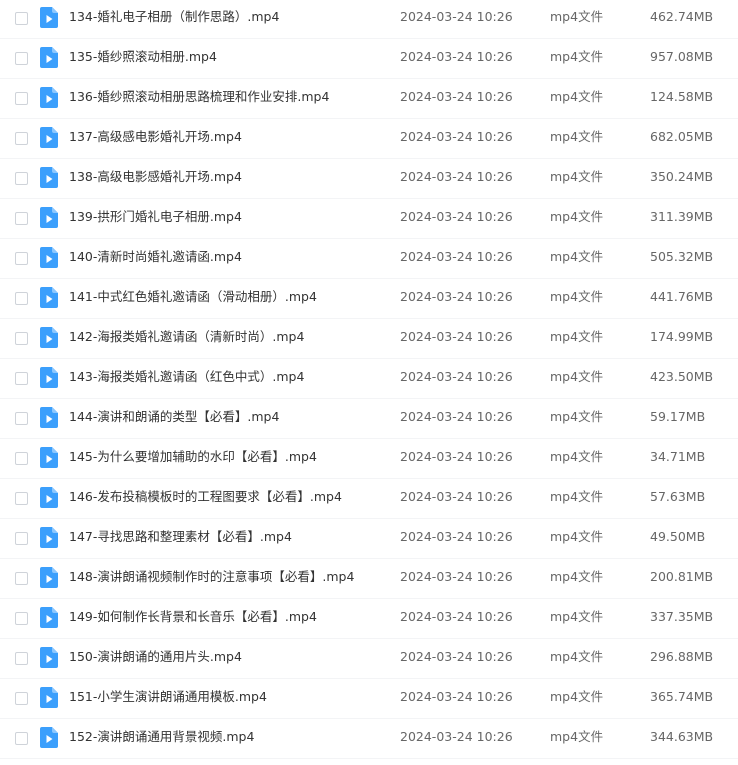 The image size is (738, 765). I want to click on file-name: 144-演讲和朗诵的类型【必看】.mp4, so click(174, 417).